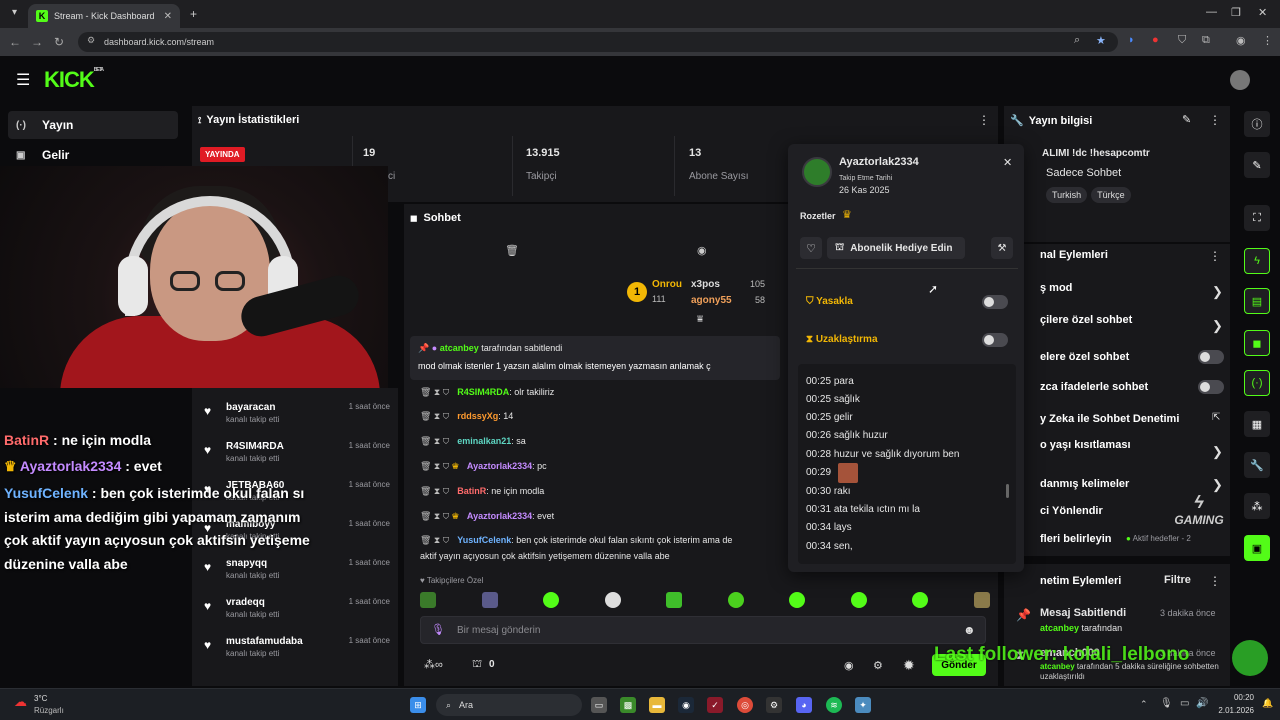  What do you see at coordinates (1257, 343) in the screenshot?
I see `chat-icon: ◼` at bounding box center [1257, 343].